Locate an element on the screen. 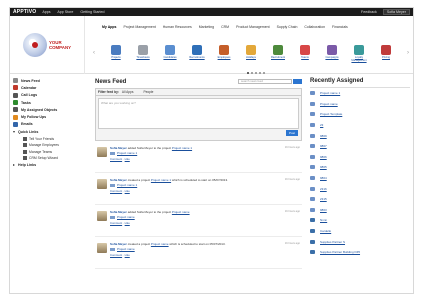  app-icon-item: Candidates is located at coordinates (170, 53).